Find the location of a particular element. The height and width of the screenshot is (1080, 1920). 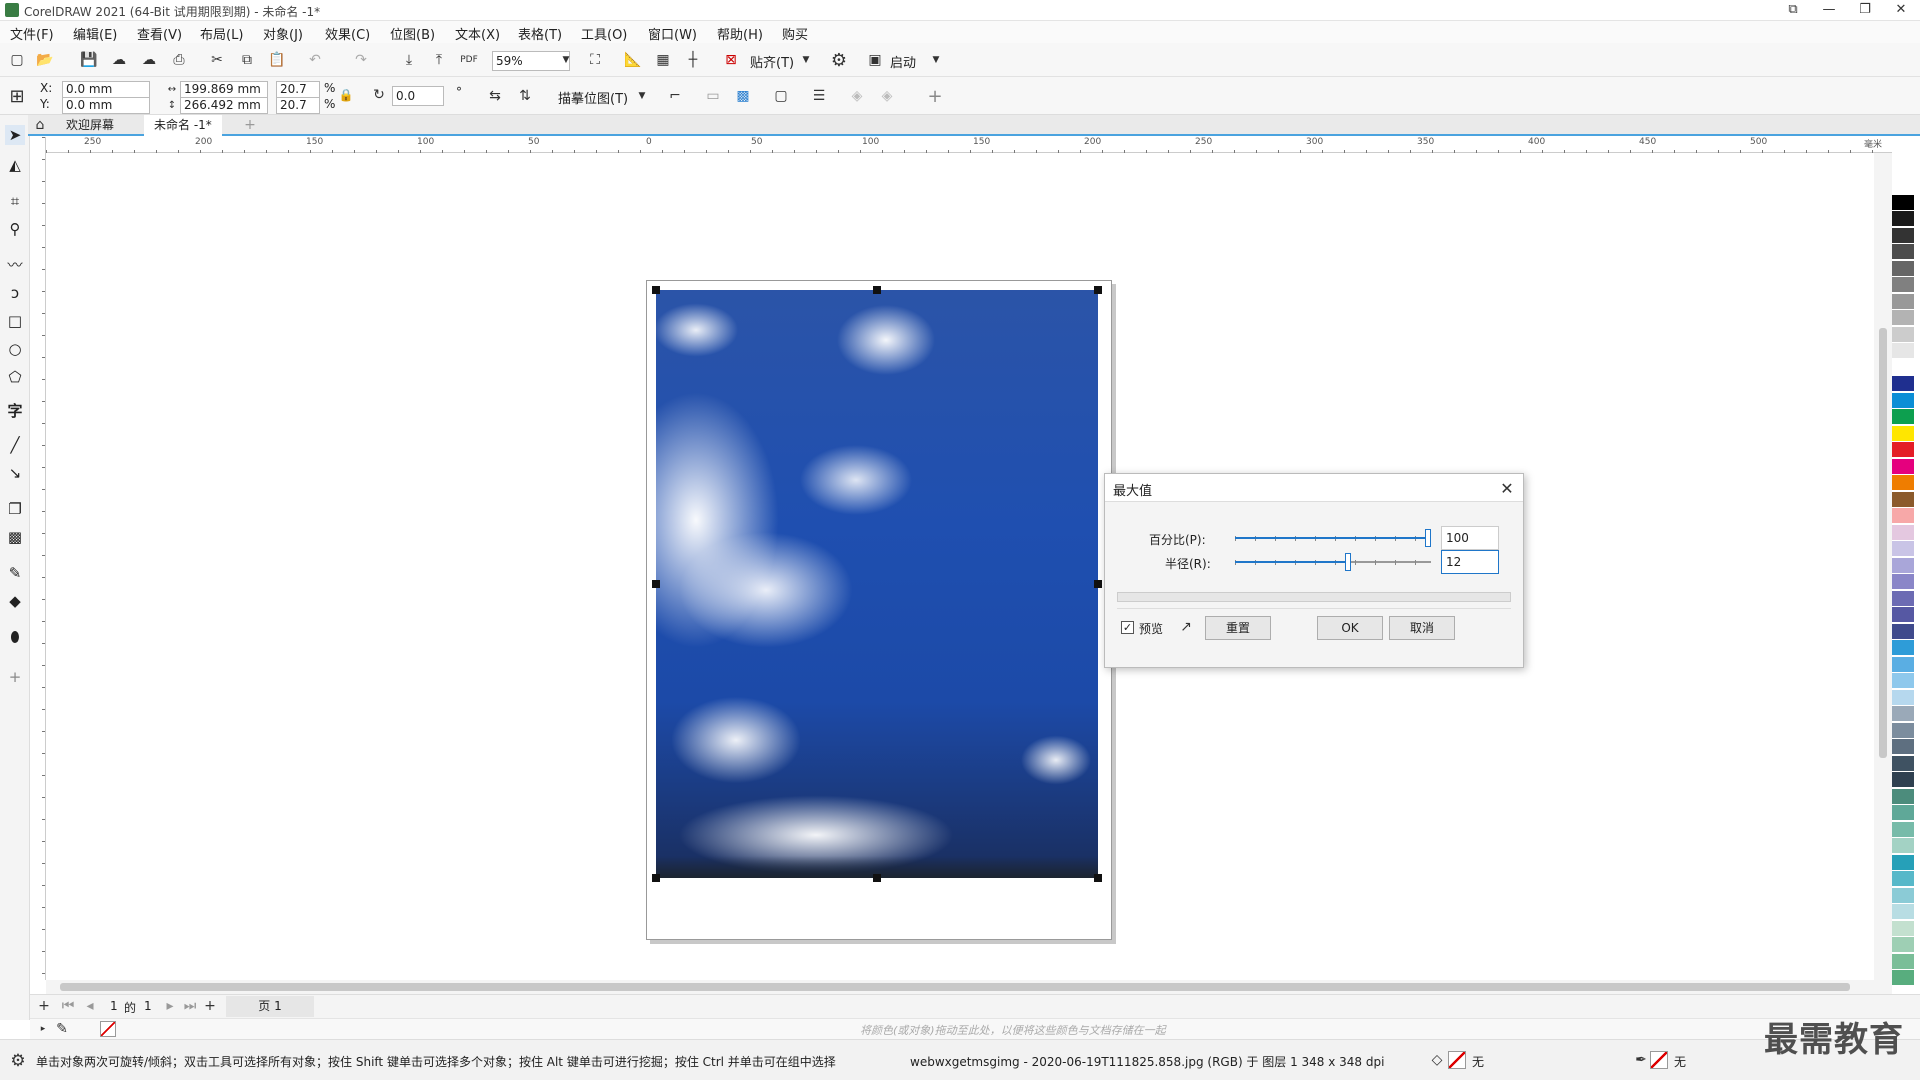

show-rulers-icon: 📐 is located at coordinates (633, 60).